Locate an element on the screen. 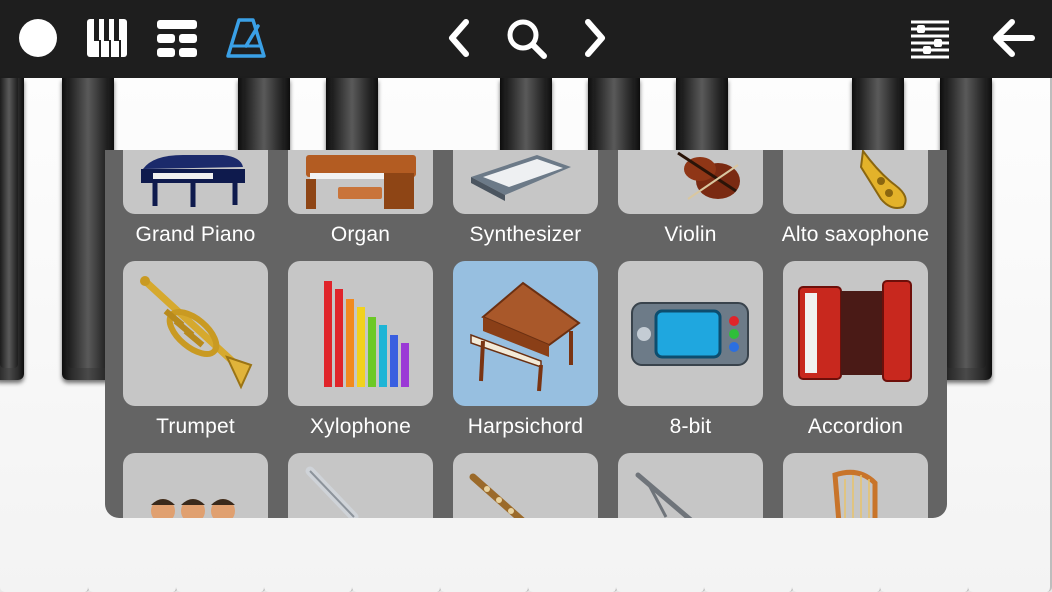 The image size is (1052, 592). instrument-label: Harpsichord is located at coordinates (525, 426).